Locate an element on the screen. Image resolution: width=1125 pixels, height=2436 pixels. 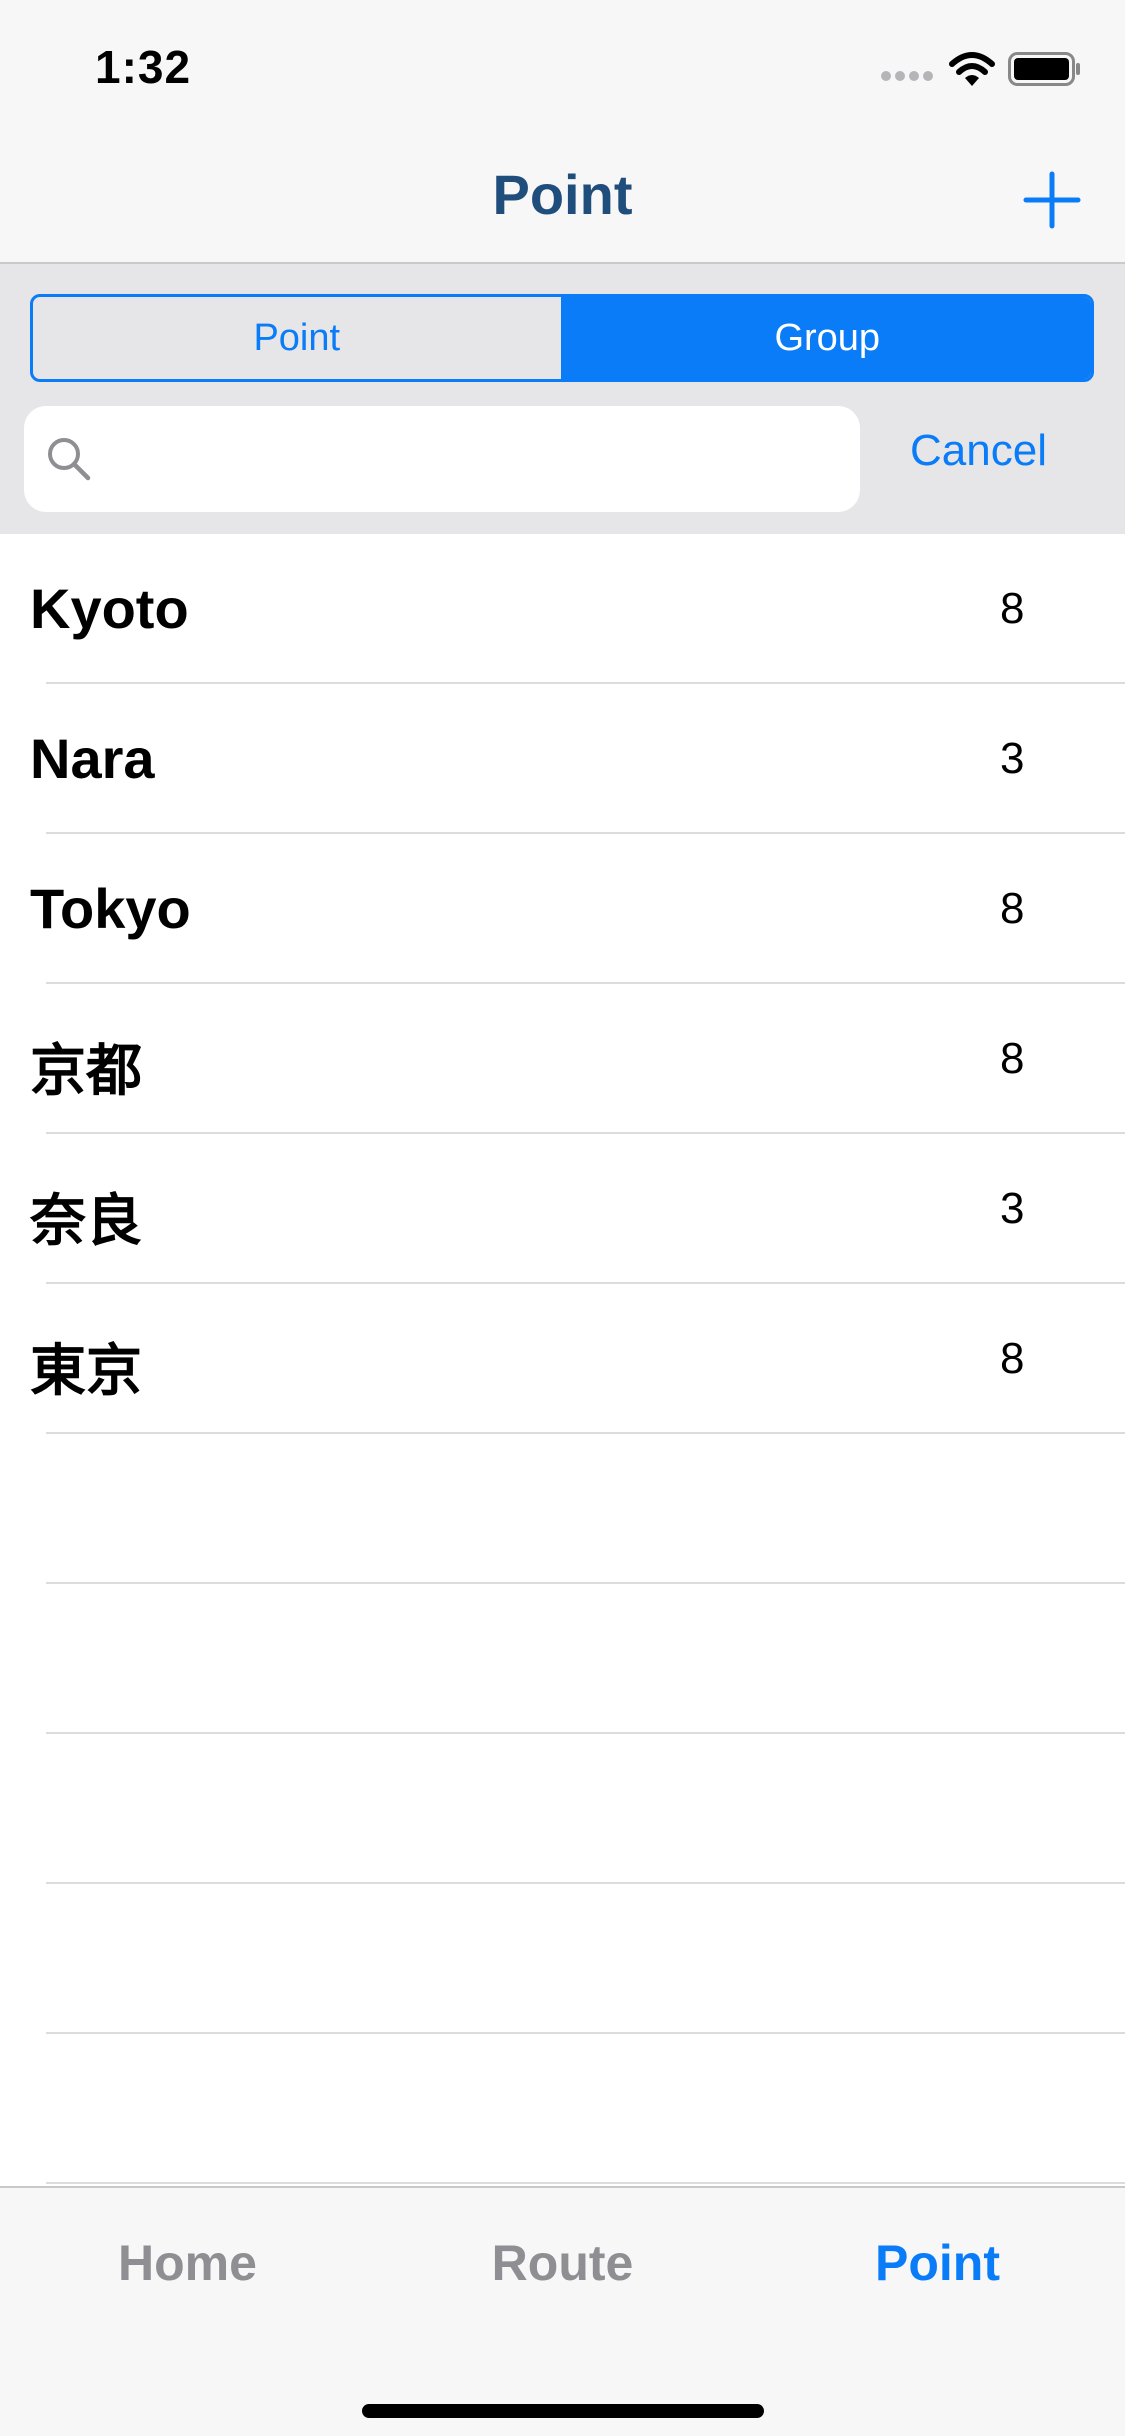
page-title: Point is located at coordinates (562, 194).